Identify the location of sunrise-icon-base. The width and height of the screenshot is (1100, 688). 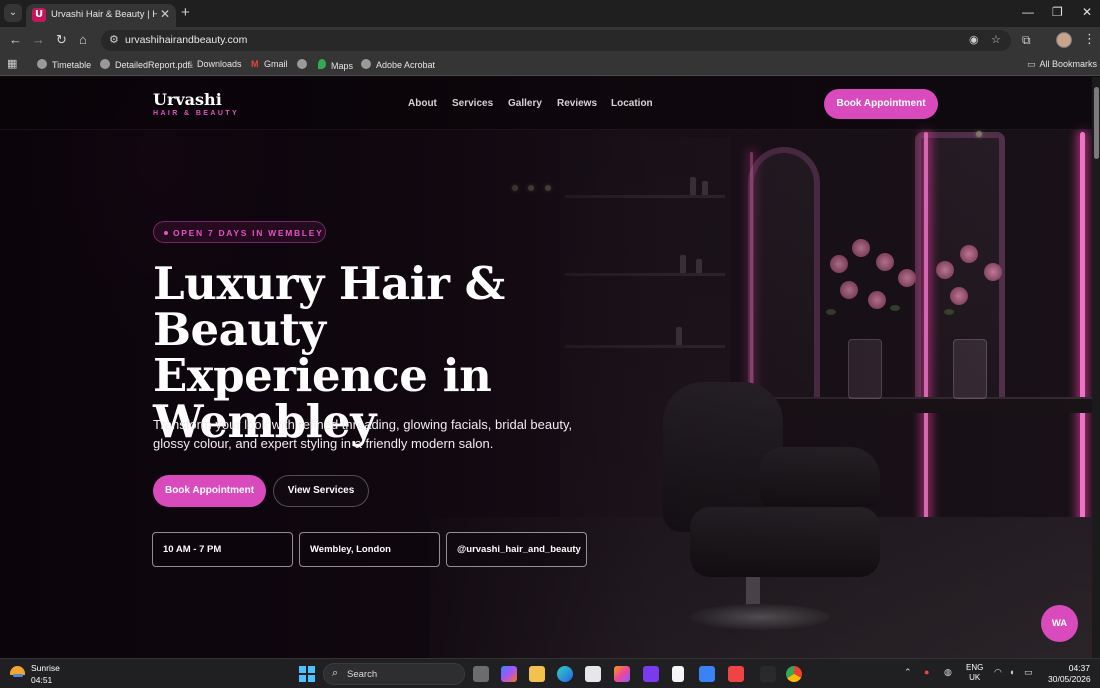
(18, 675).